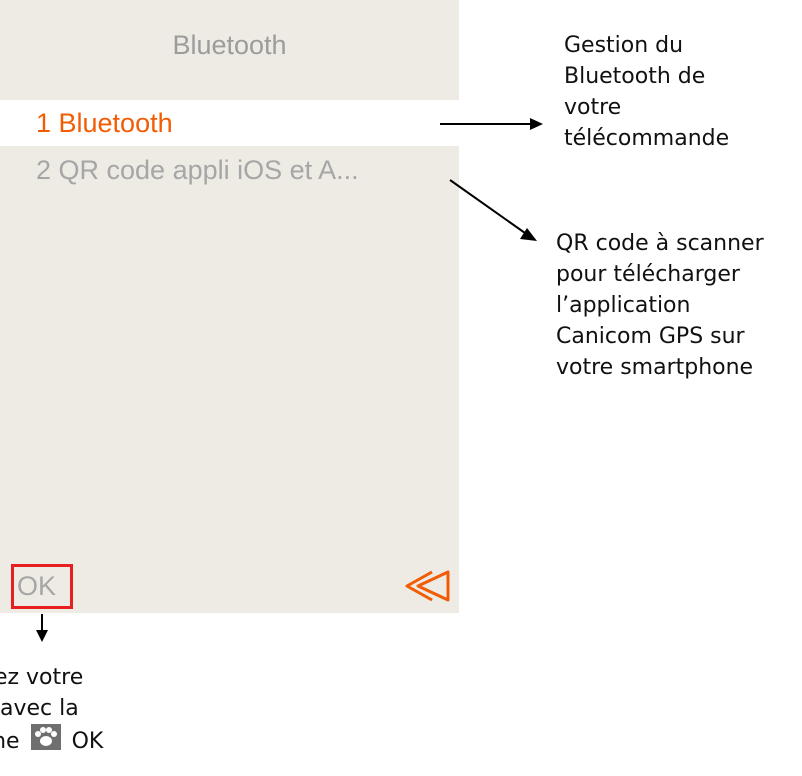  Describe the element at coordinates (42, 677) in the screenshot. I see `ok-note-line: dez votre` at that location.